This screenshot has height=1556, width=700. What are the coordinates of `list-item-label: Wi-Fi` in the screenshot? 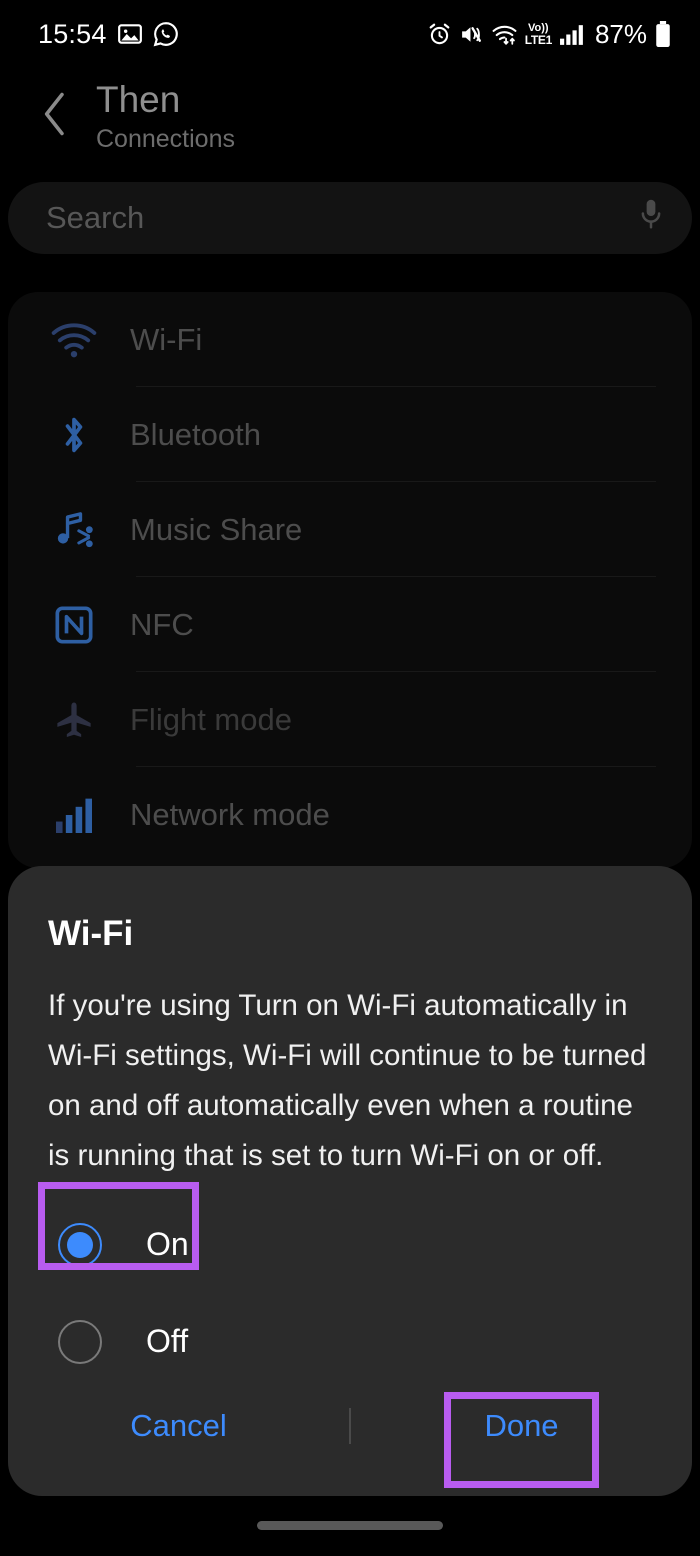 It's located at (166, 339).